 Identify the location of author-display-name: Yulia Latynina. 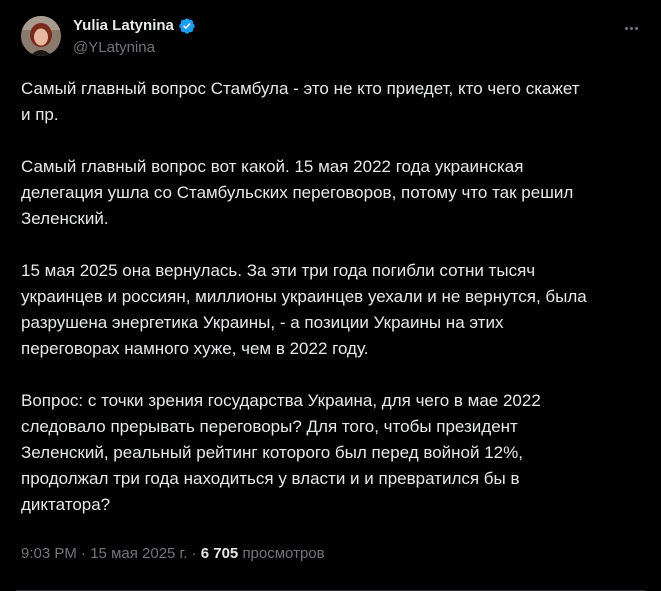
(123, 26).